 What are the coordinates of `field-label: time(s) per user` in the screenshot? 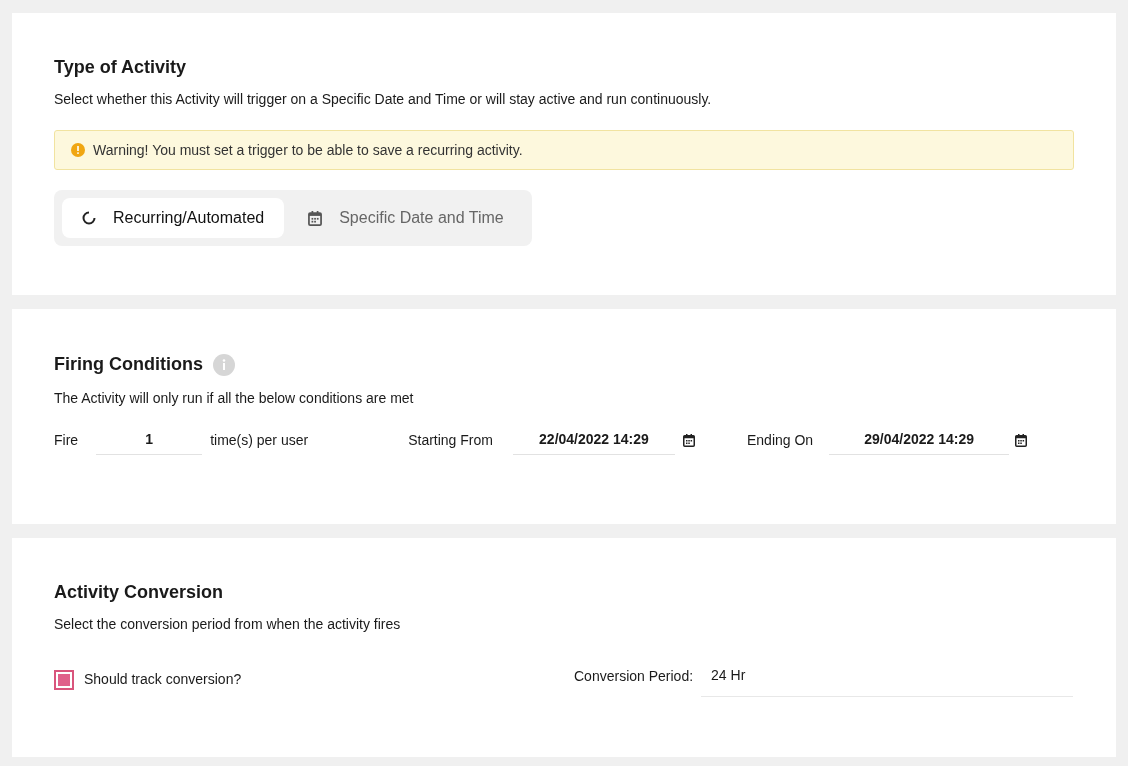 It's located at (259, 440).